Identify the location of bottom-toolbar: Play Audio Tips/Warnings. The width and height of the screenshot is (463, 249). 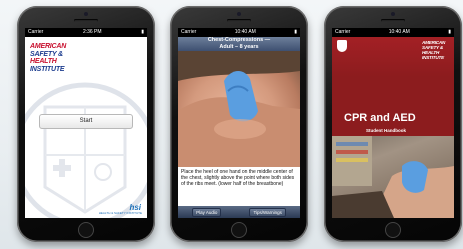
(239, 212).